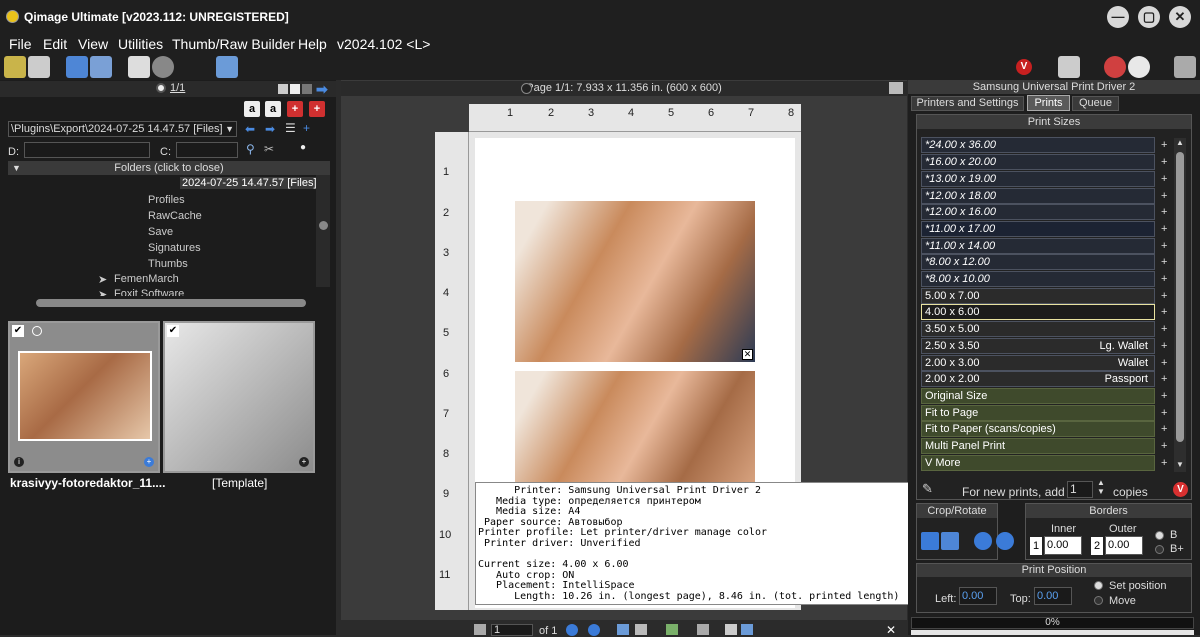 The height and width of the screenshot is (637, 1200). I want to click on size-2x2: 2.00 x 2.00 Passport, so click(1038, 379).